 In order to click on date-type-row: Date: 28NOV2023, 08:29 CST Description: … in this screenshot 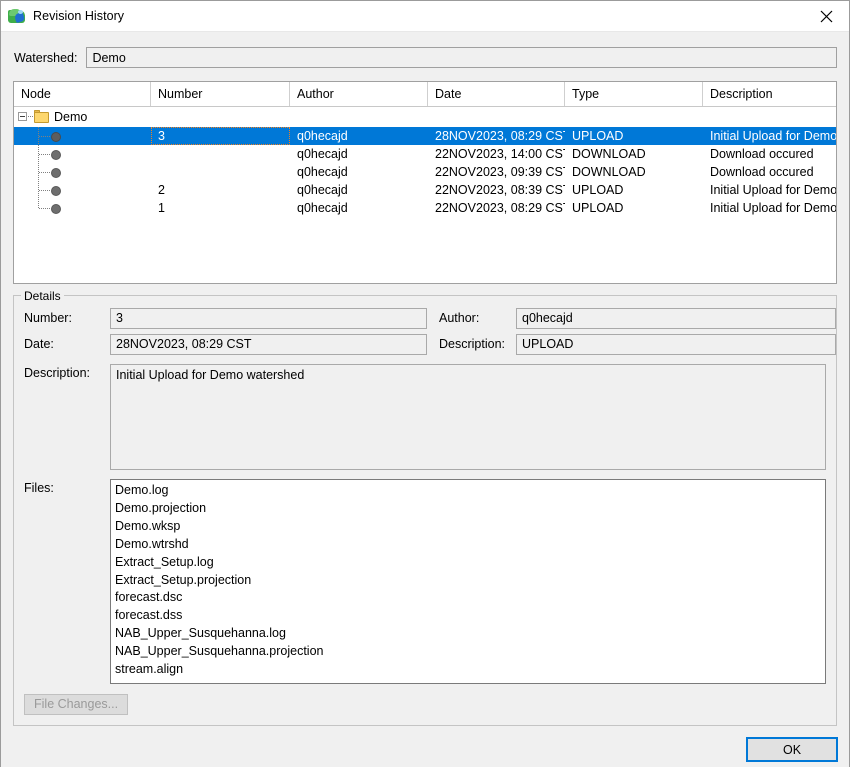, I will do `click(430, 344)`.